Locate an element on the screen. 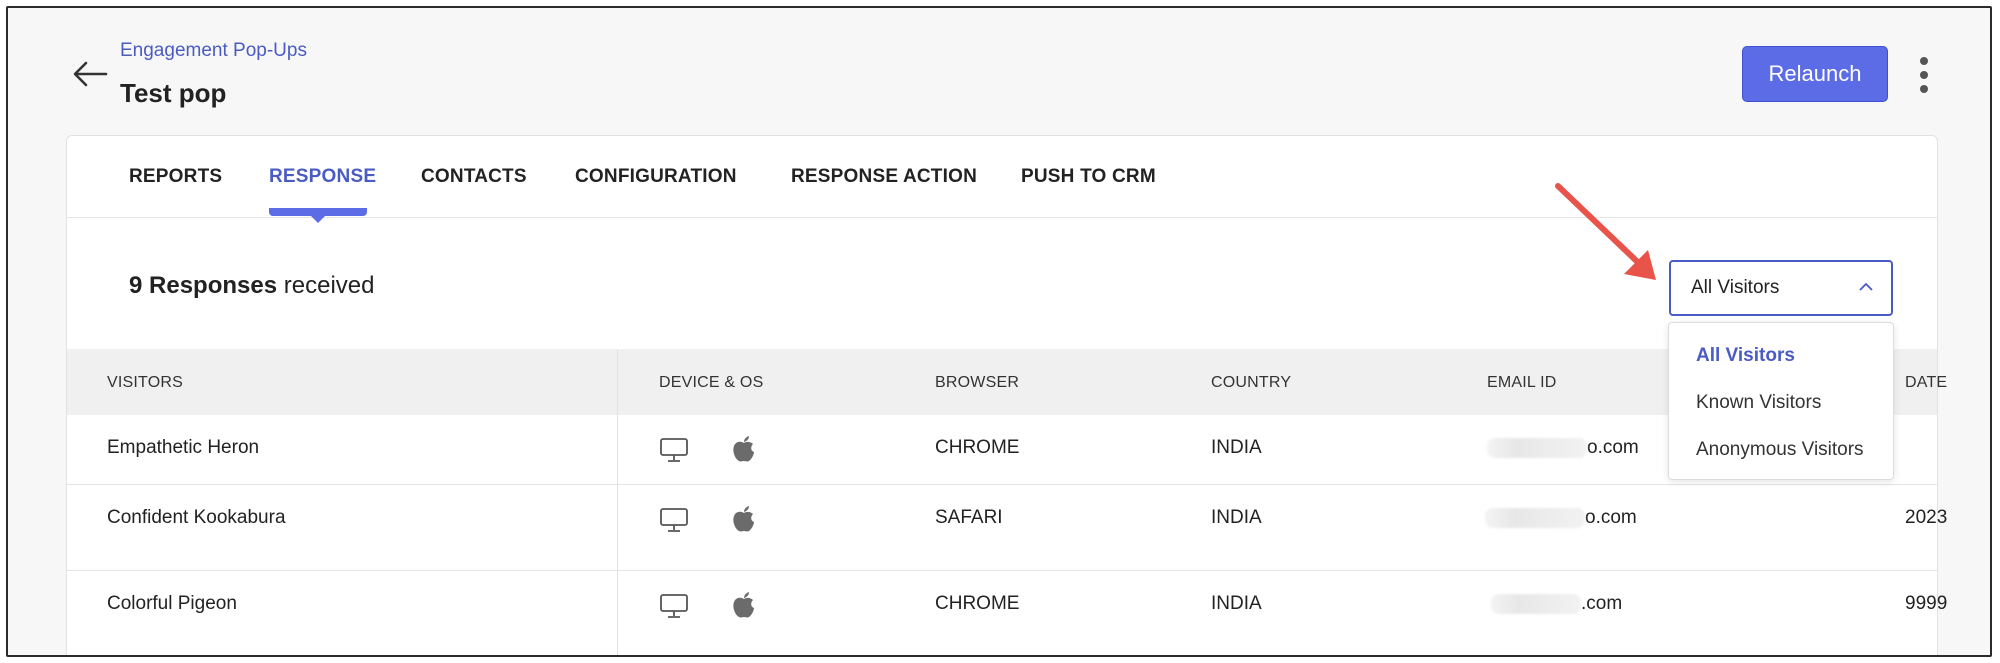 The height and width of the screenshot is (663, 2000). responses-suffix: received is located at coordinates (329, 285).